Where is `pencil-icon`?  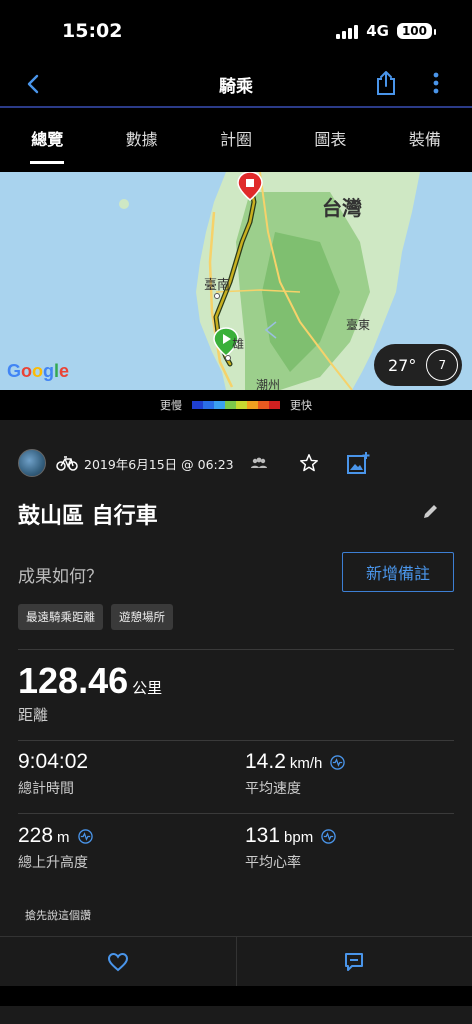
pencil-icon is located at coordinates (431, 511).